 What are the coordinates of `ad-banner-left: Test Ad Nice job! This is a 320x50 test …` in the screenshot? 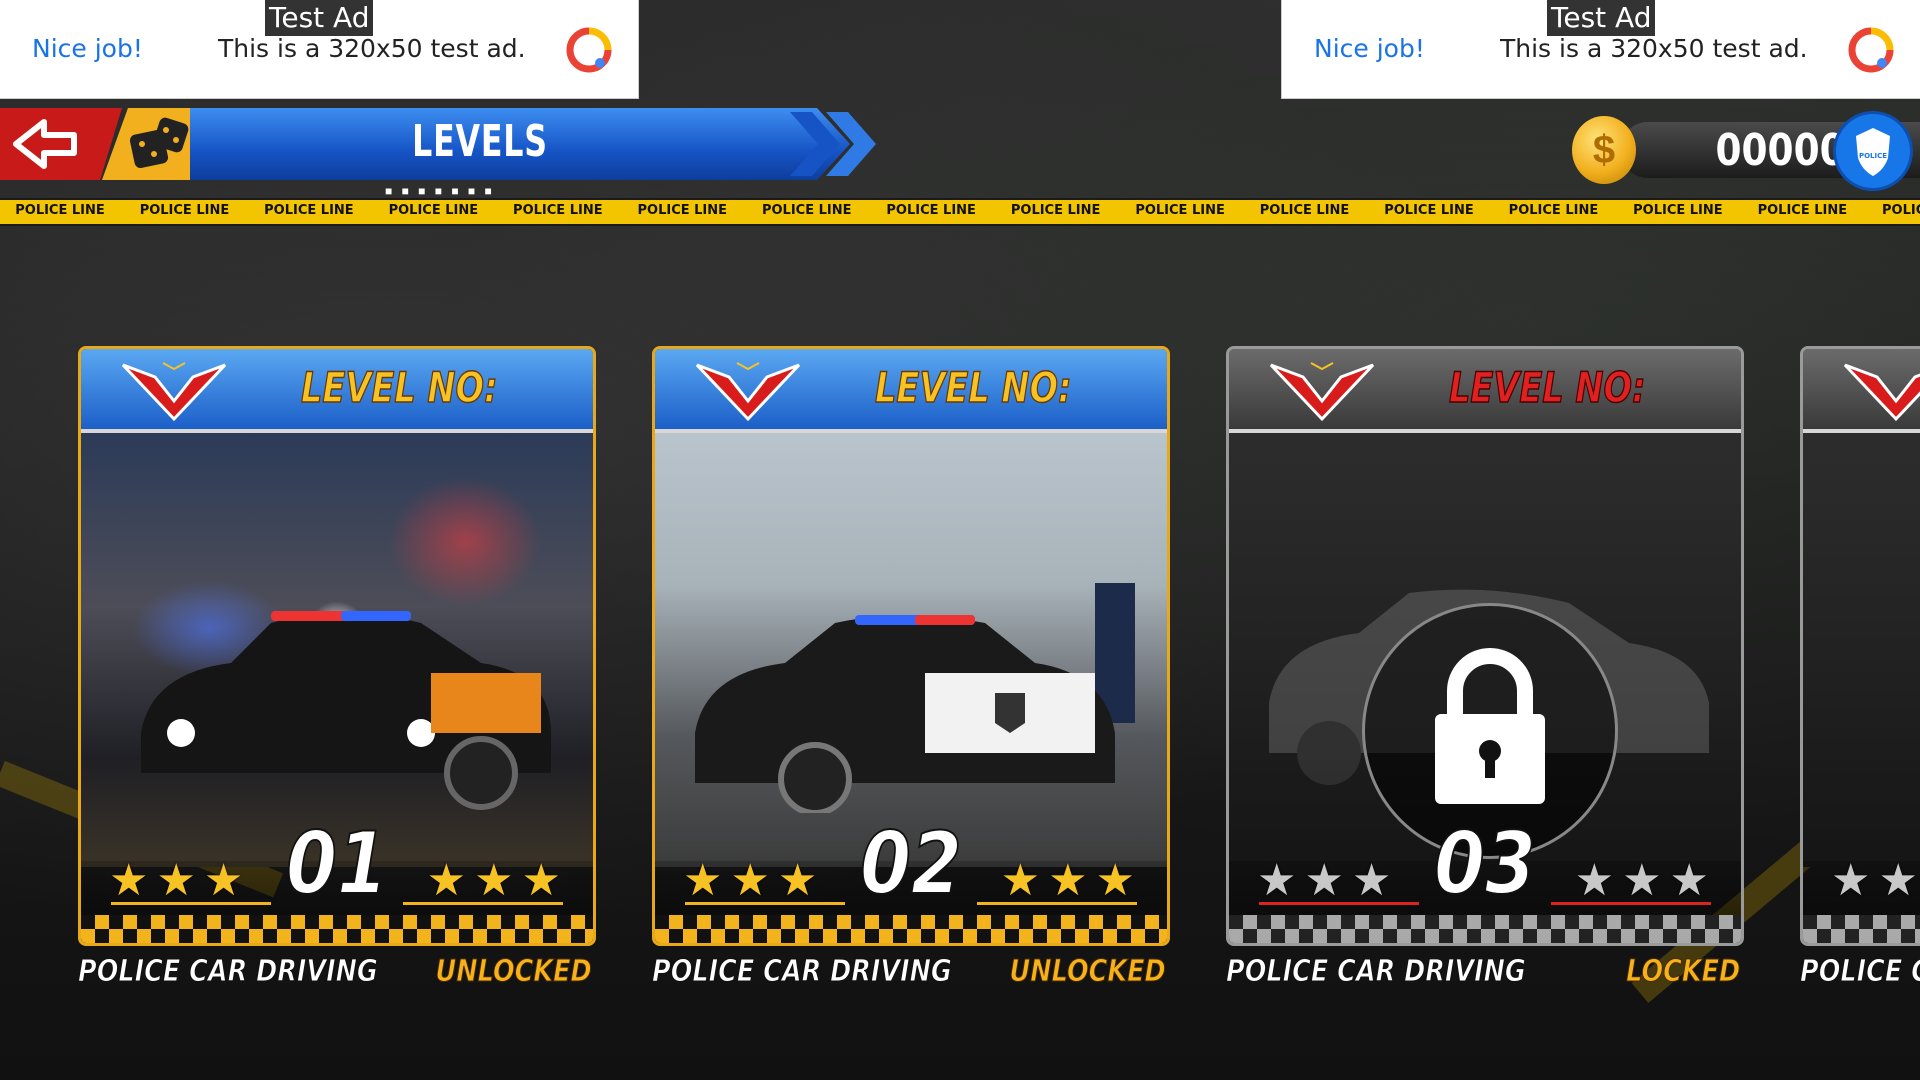 It's located at (319, 49).